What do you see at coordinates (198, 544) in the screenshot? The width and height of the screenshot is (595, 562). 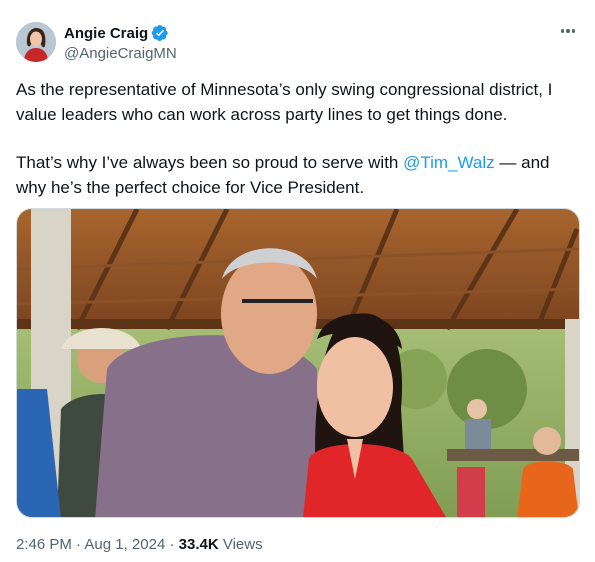 I see `views-count: 33.4K` at bounding box center [198, 544].